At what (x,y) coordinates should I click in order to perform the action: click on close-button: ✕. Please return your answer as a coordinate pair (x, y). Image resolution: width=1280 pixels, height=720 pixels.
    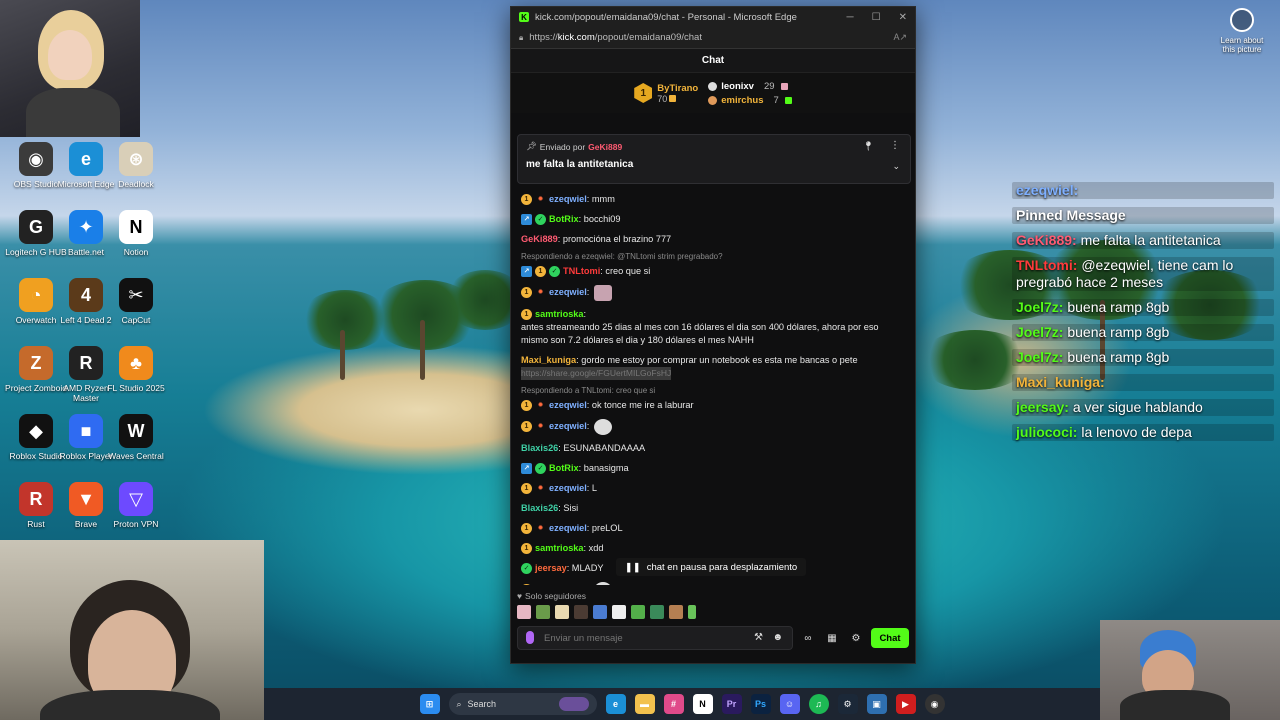
    Looking at the image, I should click on (903, 17).